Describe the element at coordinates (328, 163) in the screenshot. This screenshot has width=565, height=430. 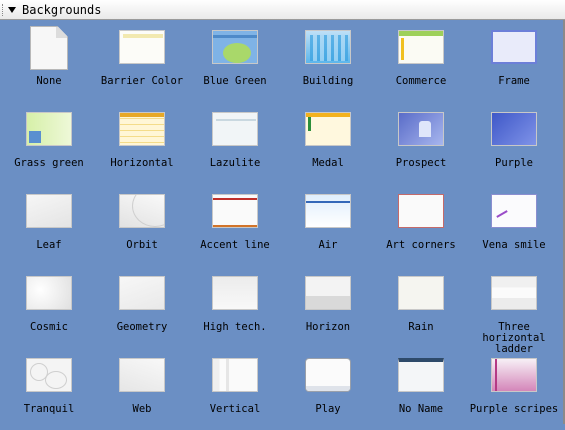
I see `background-label: Medal` at that location.